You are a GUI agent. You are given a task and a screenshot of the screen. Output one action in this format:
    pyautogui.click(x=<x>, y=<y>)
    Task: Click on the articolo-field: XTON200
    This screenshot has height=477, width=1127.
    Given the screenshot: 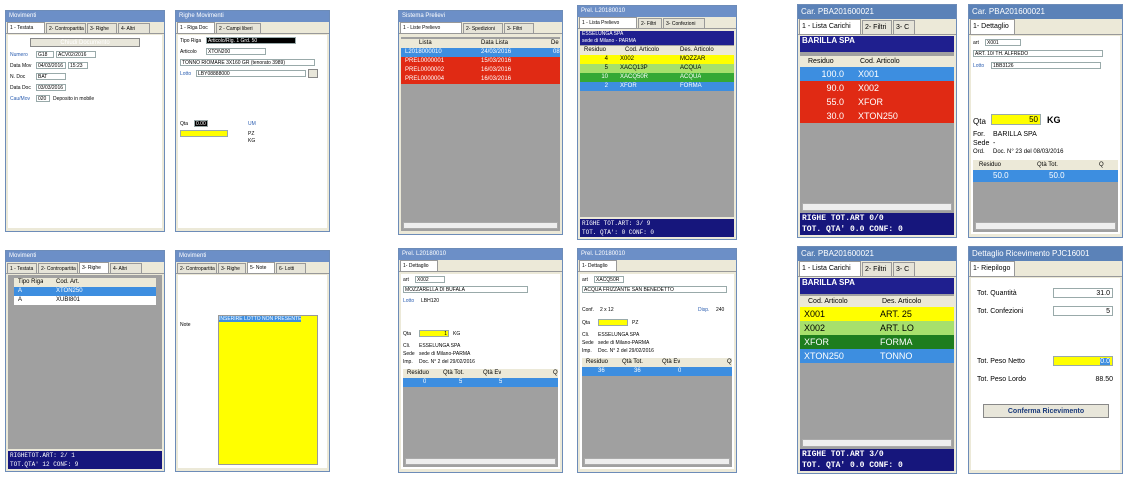 What is the action you would take?
    pyautogui.click(x=236, y=51)
    